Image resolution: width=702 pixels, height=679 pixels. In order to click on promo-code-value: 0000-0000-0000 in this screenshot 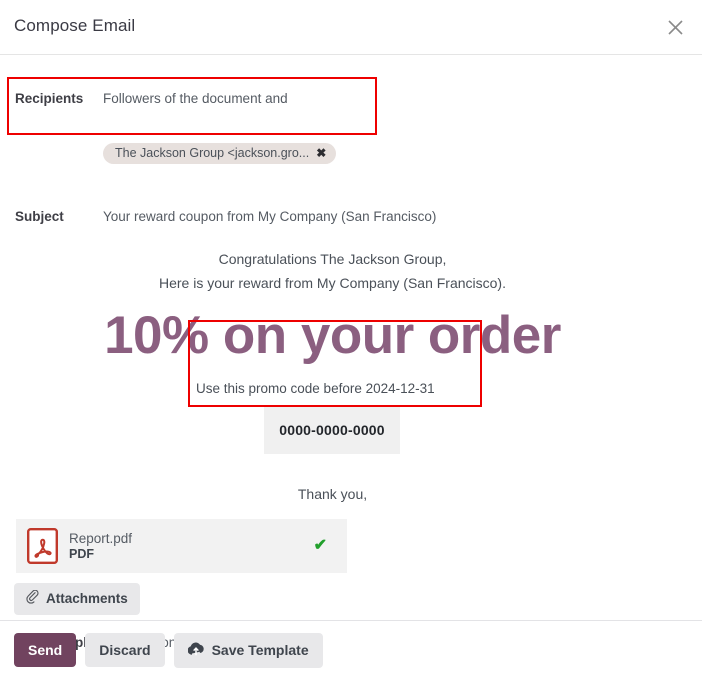, I will do `click(332, 429)`.